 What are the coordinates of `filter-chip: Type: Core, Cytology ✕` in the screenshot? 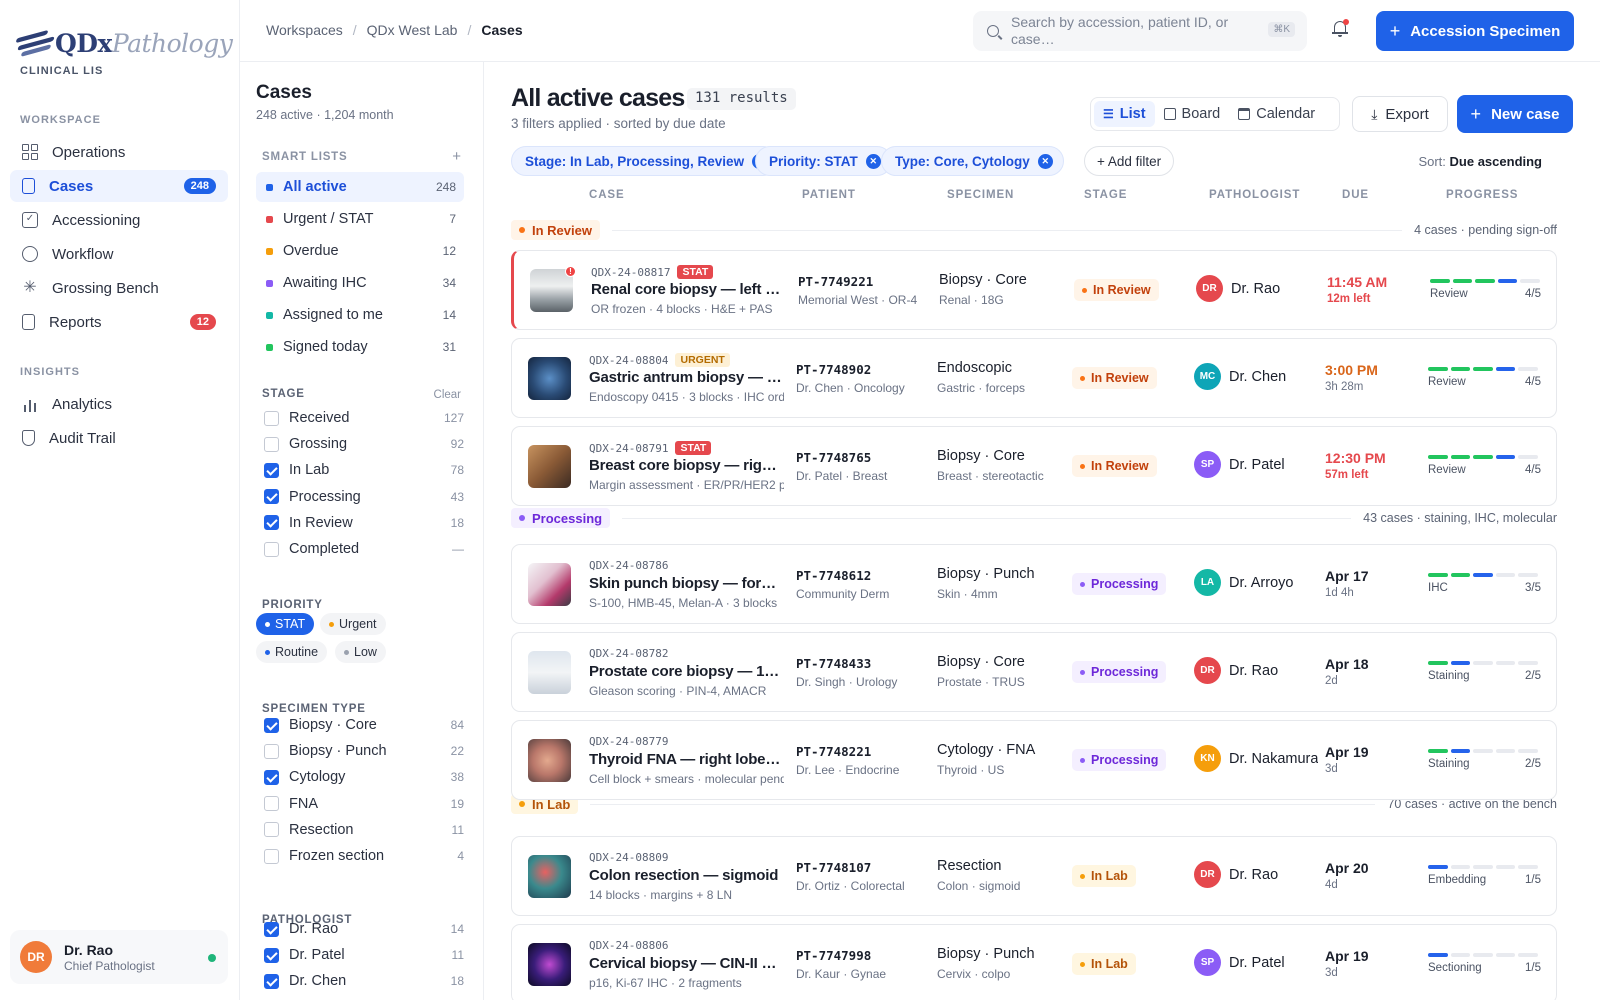 It's located at (972, 161).